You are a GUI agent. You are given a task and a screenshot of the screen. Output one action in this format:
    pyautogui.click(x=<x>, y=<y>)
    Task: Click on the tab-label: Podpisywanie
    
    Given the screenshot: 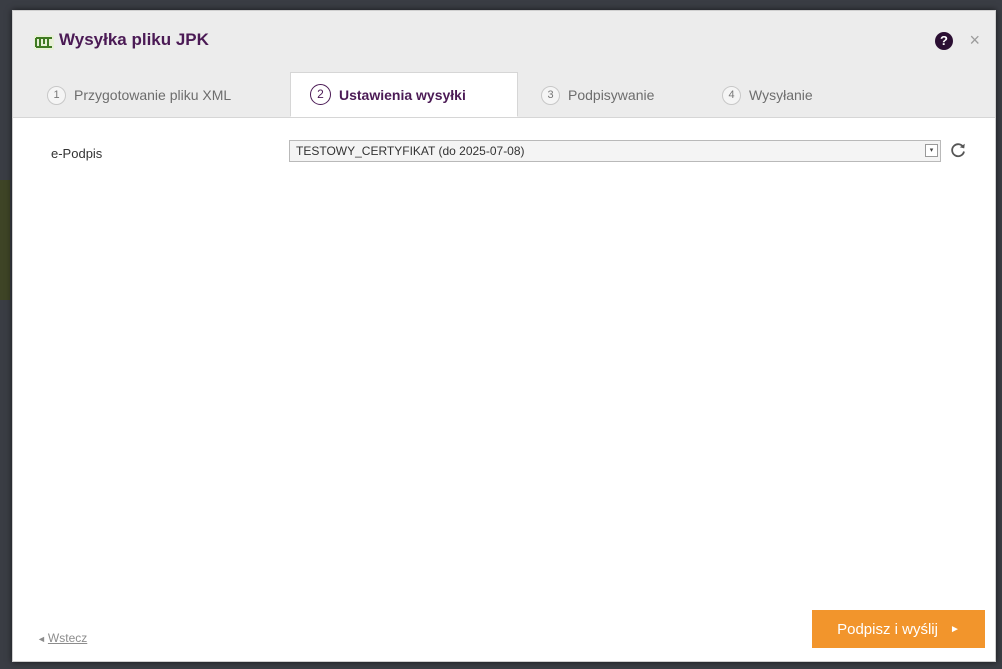 What is the action you would take?
    pyautogui.click(x=611, y=95)
    